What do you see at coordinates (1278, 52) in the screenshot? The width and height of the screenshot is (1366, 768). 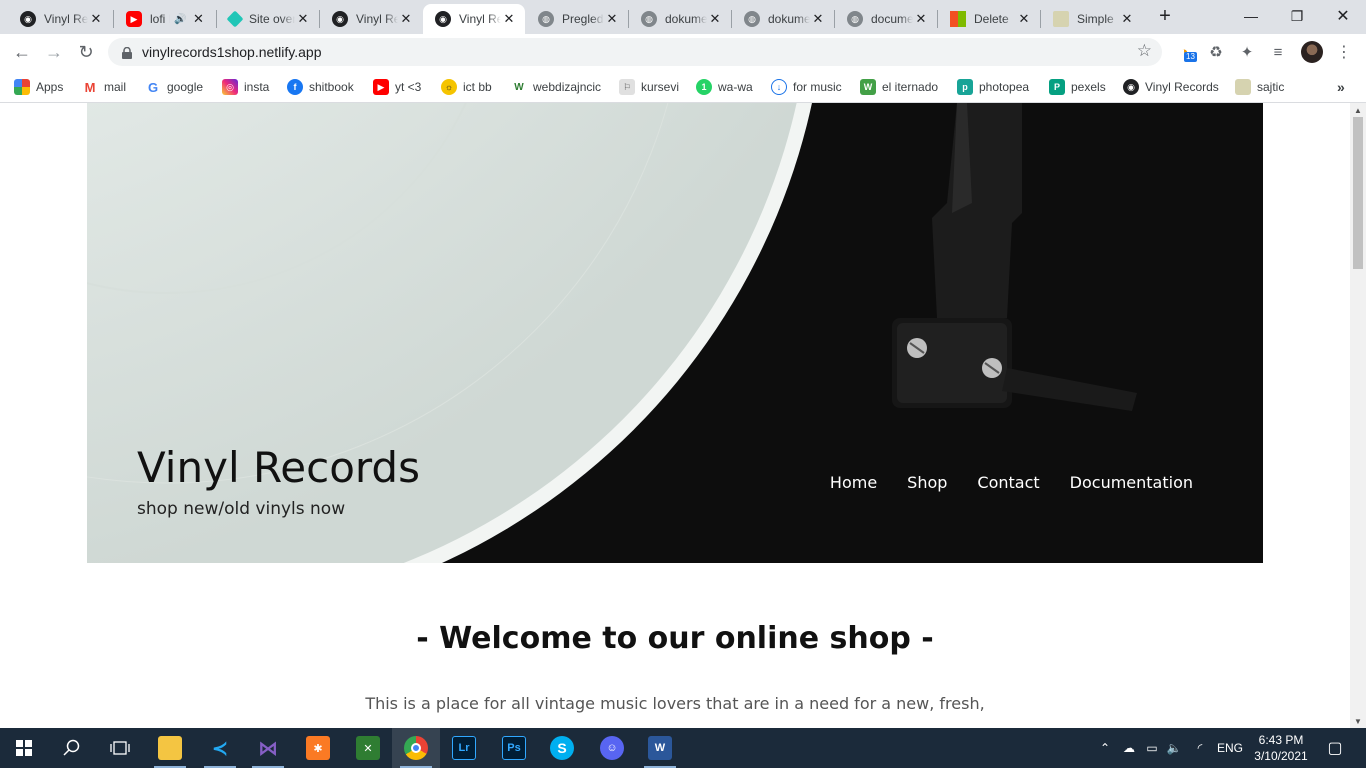 I see `media-control-icon: ≡` at bounding box center [1278, 52].